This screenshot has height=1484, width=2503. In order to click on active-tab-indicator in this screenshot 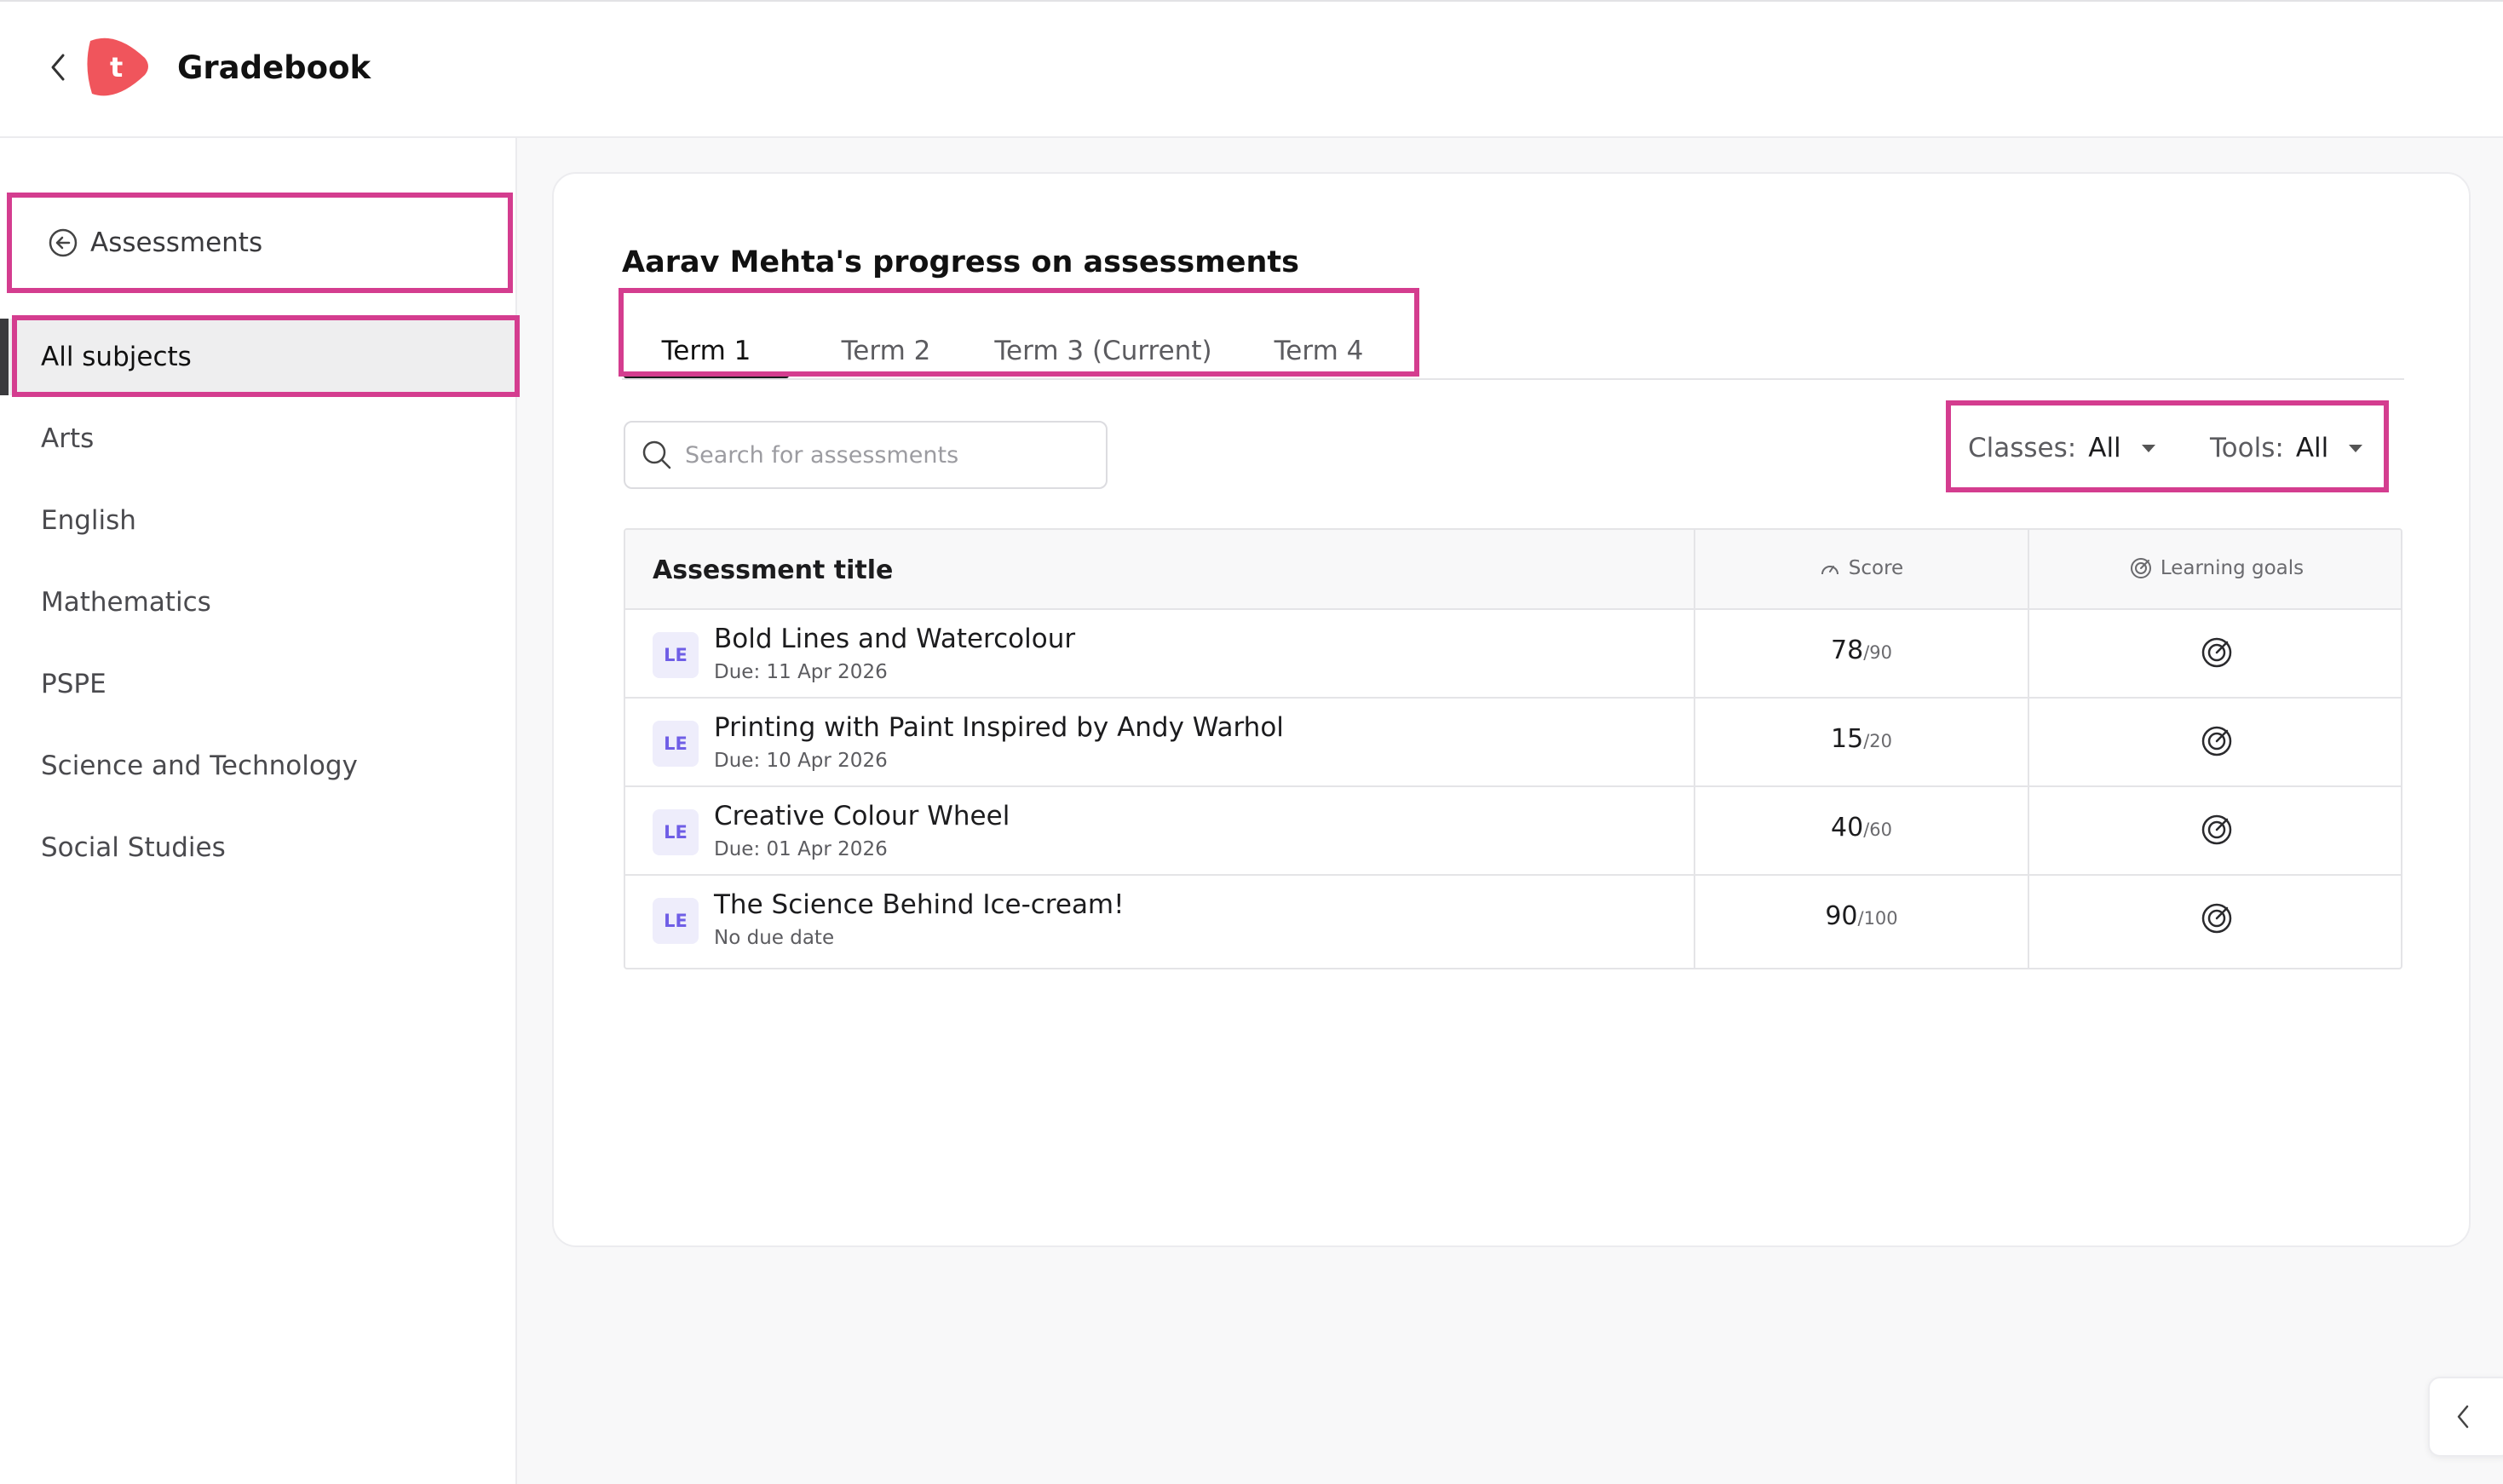, I will do `click(706, 375)`.